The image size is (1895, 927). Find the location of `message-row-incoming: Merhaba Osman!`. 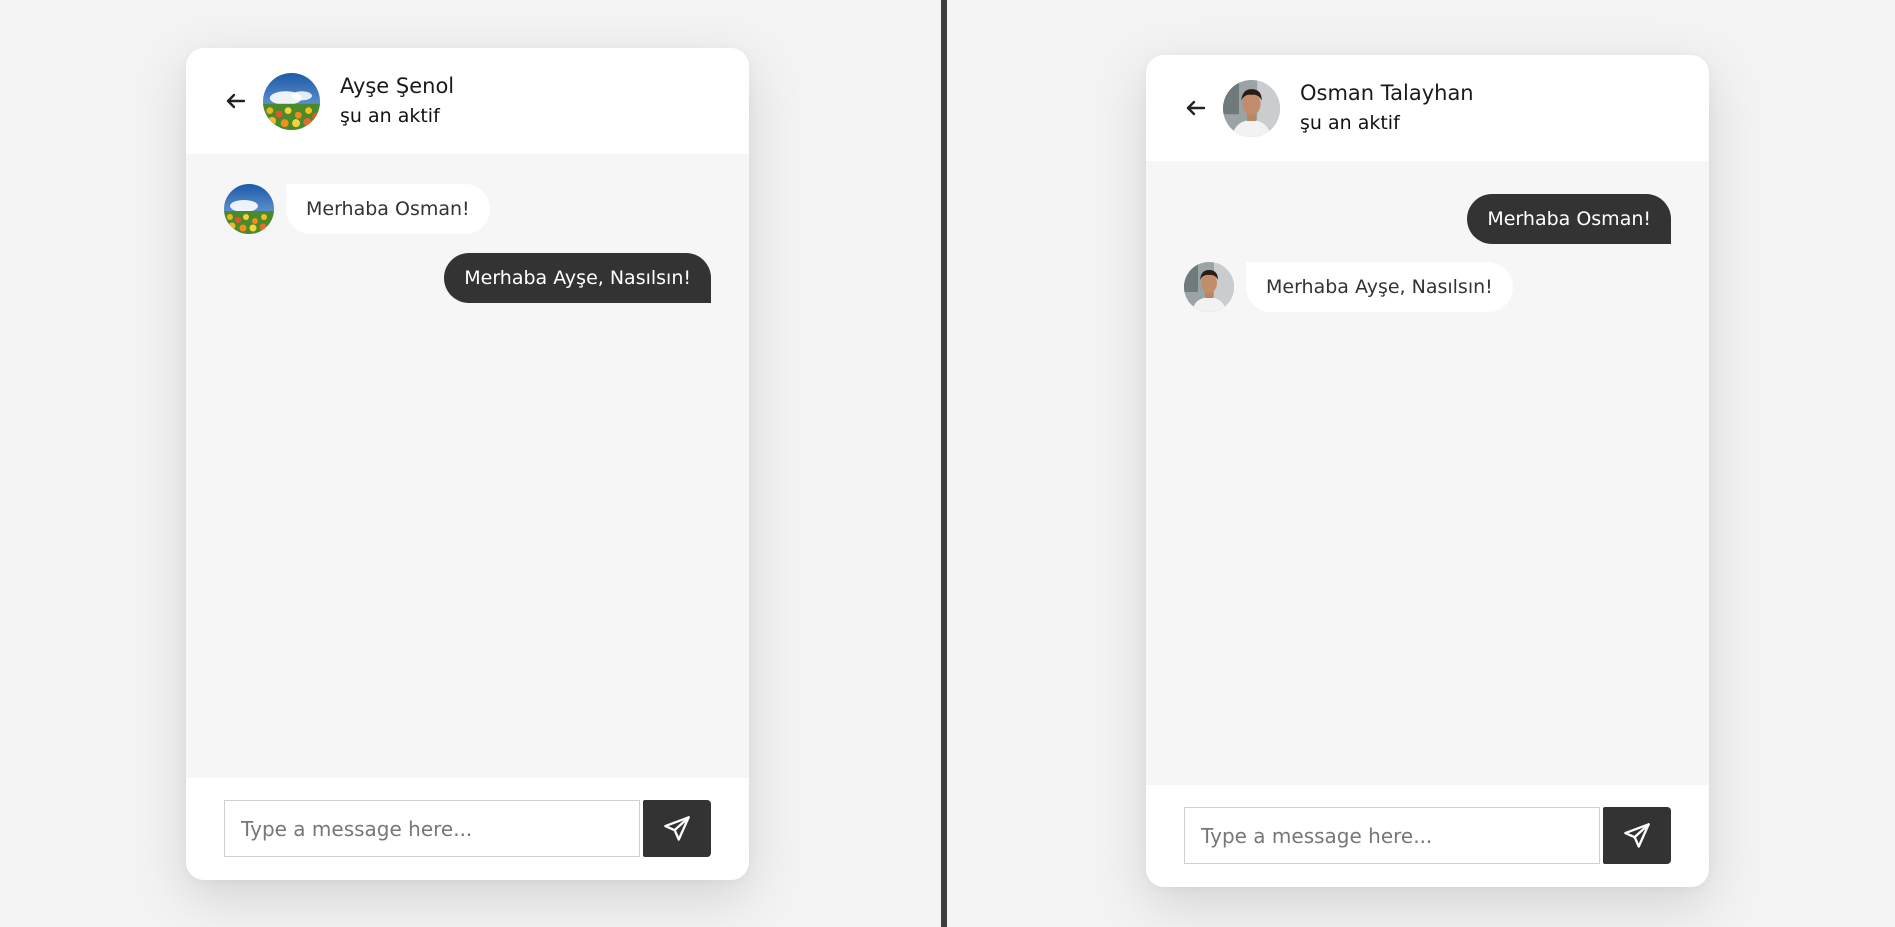

message-row-incoming: Merhaba Osman! is located at coordinates (357, 209).